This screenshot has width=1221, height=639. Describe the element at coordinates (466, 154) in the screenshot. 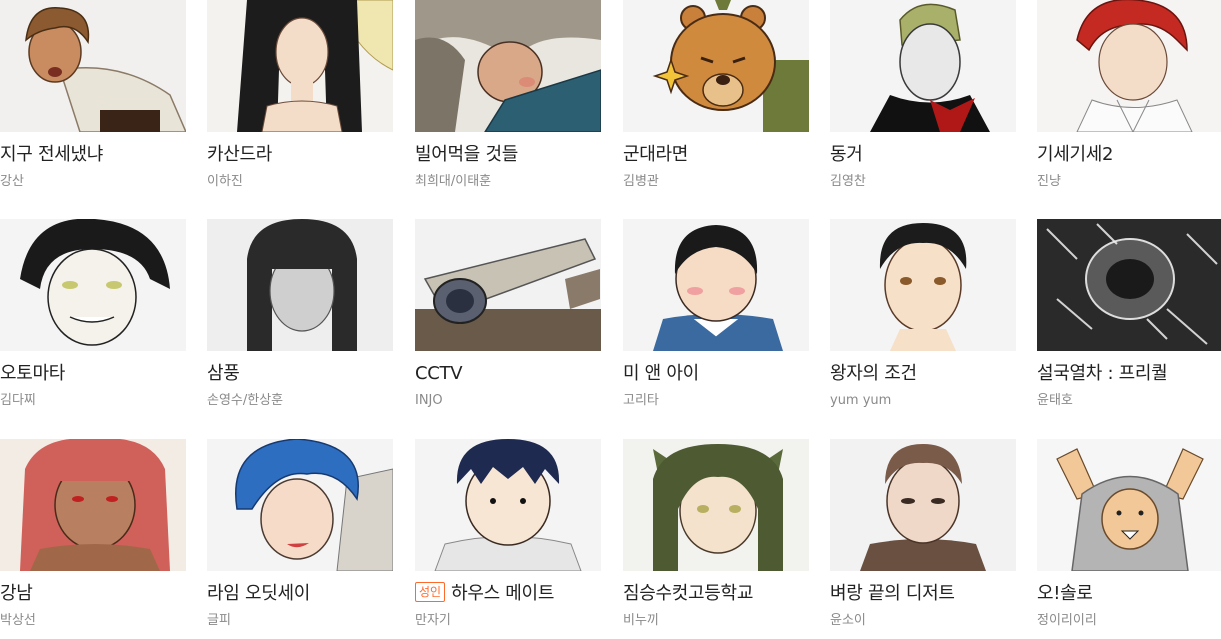

I see `webtoon-title-text: 빌어먹을 것들` at that location.